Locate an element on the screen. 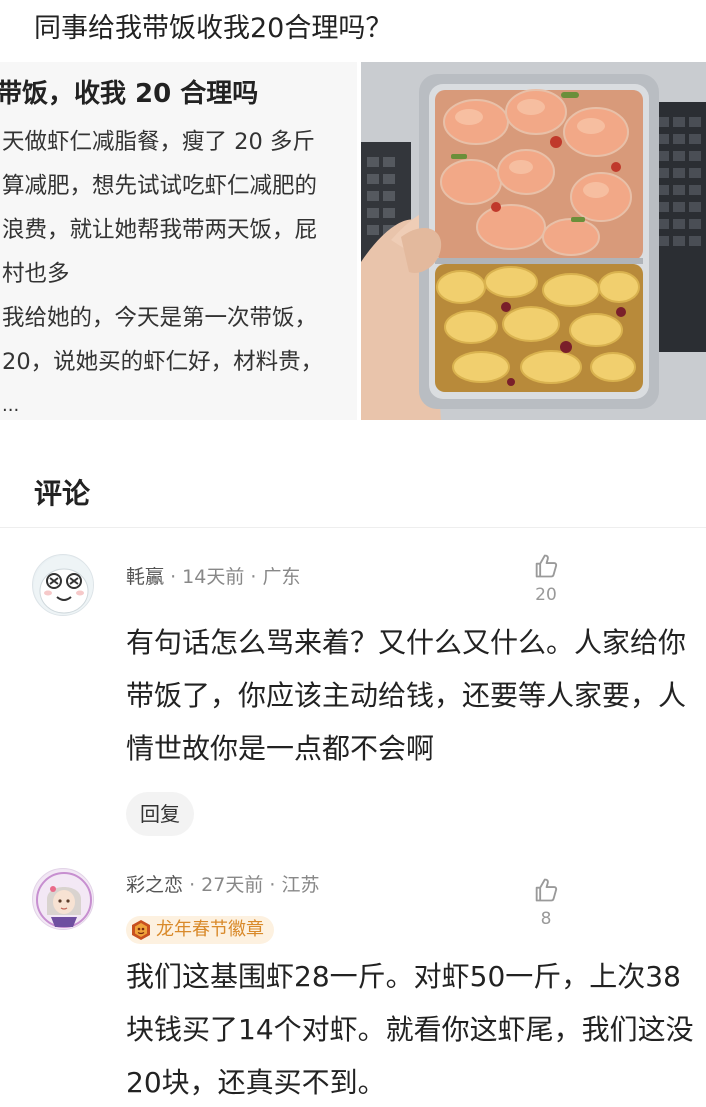  cropped-line: 浪费，就让她帮我带两天饭，屁 is located at coordinates (160, 230).